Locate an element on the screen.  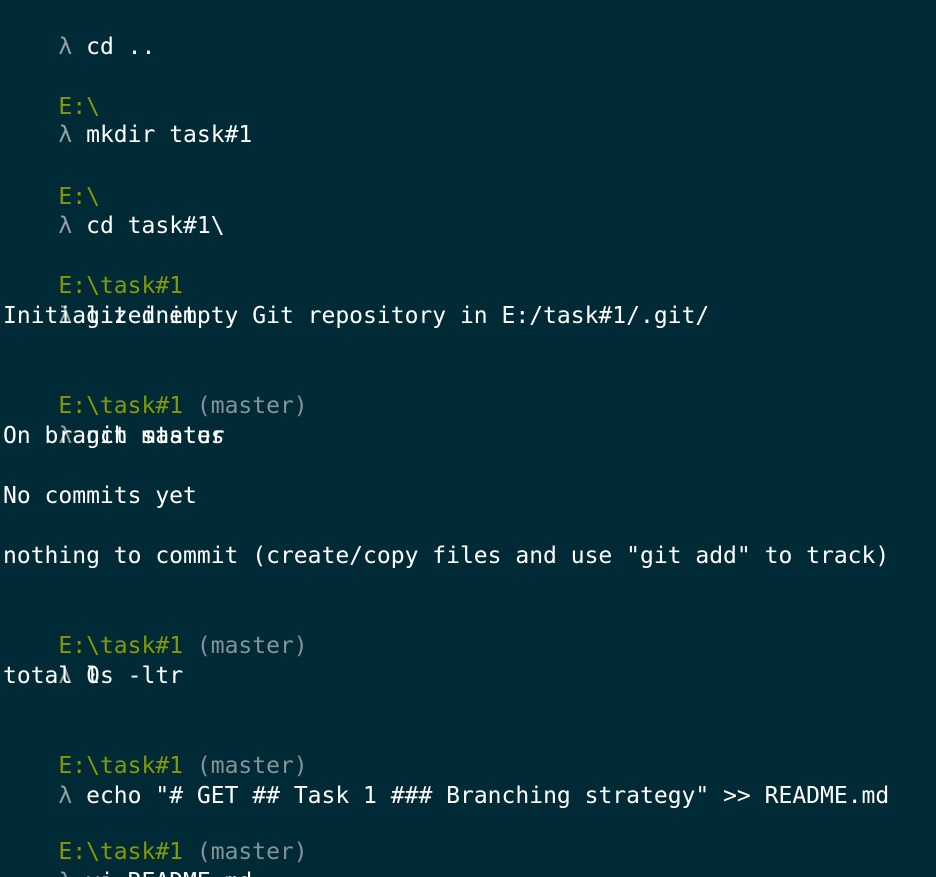
command-line: λ cd .. is located at coordinates (79, 31).